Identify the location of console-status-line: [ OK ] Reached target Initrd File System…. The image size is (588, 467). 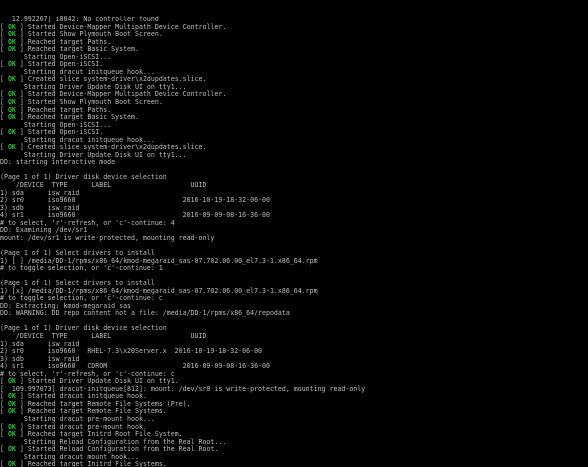
(294, 463).